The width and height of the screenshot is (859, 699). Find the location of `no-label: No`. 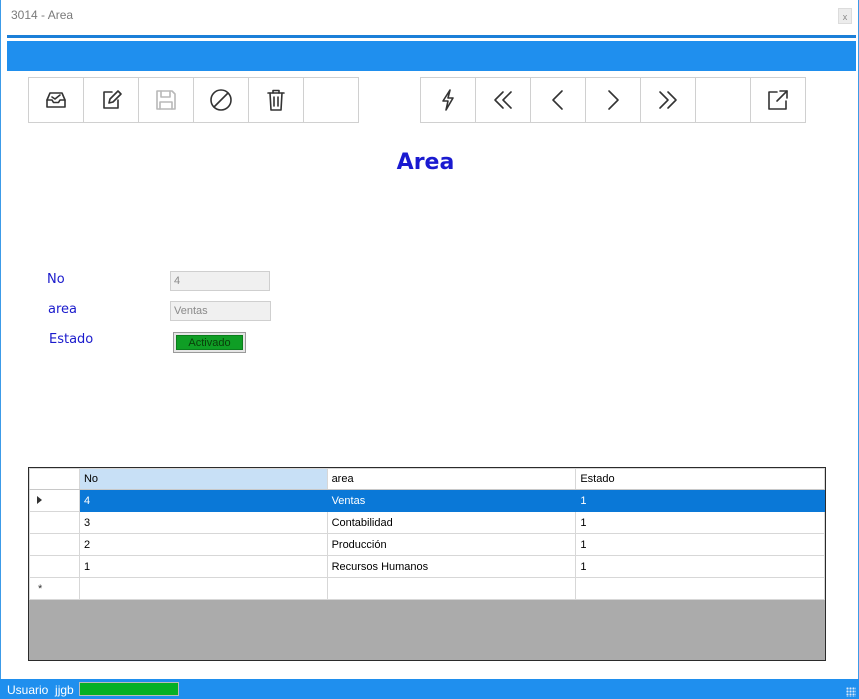

no-label: No is located at coordinates (56, 279).